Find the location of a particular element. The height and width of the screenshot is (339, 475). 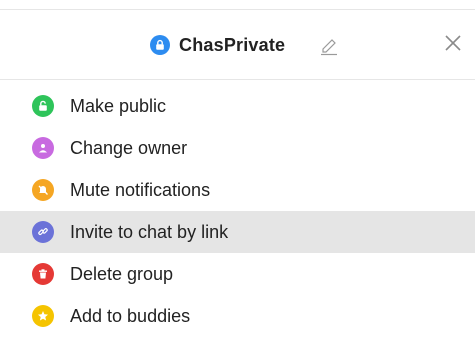

menu-item-delete-group: Delete group is located at coordinates (237, 274).